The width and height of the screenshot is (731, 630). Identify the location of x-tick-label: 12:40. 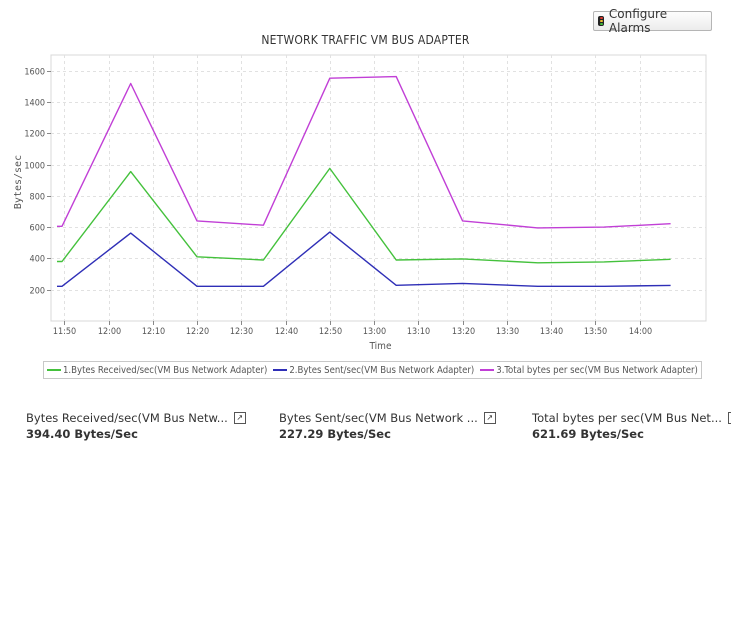
(286, 332).